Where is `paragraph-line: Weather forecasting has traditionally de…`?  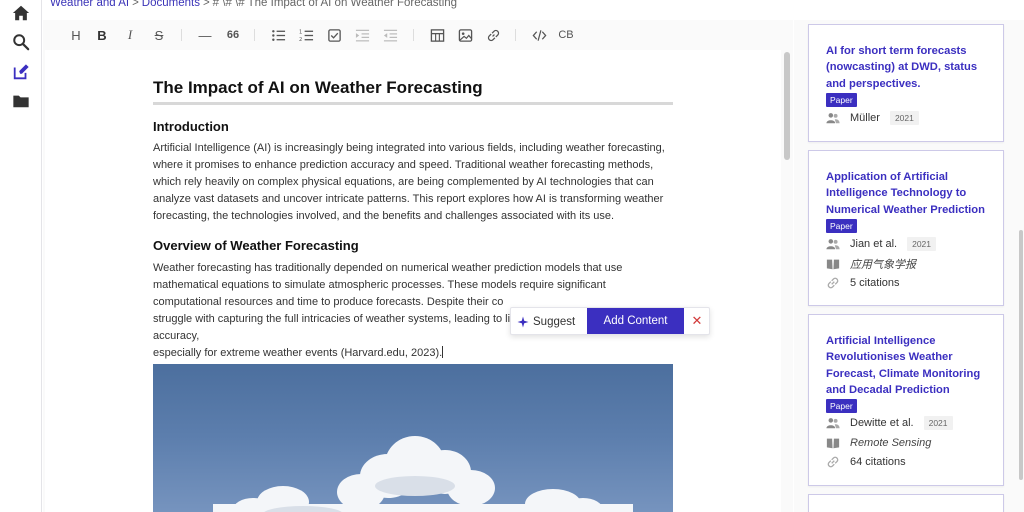
paragraph-line: Weather forecasting has traditionally de… is located at coordinates (388, 268).